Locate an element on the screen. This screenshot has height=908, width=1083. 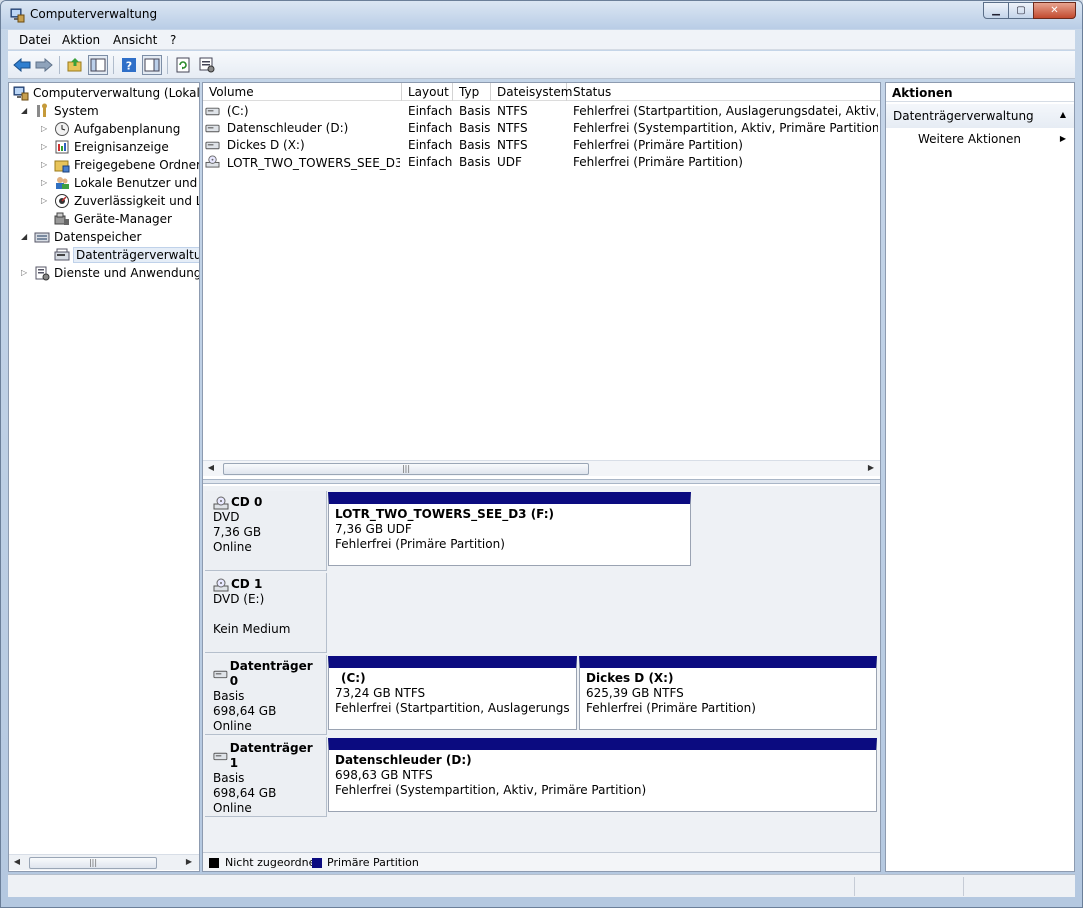
menu-bar: Datei Aktion Ansicht ? is located at coordinates (541, 40).